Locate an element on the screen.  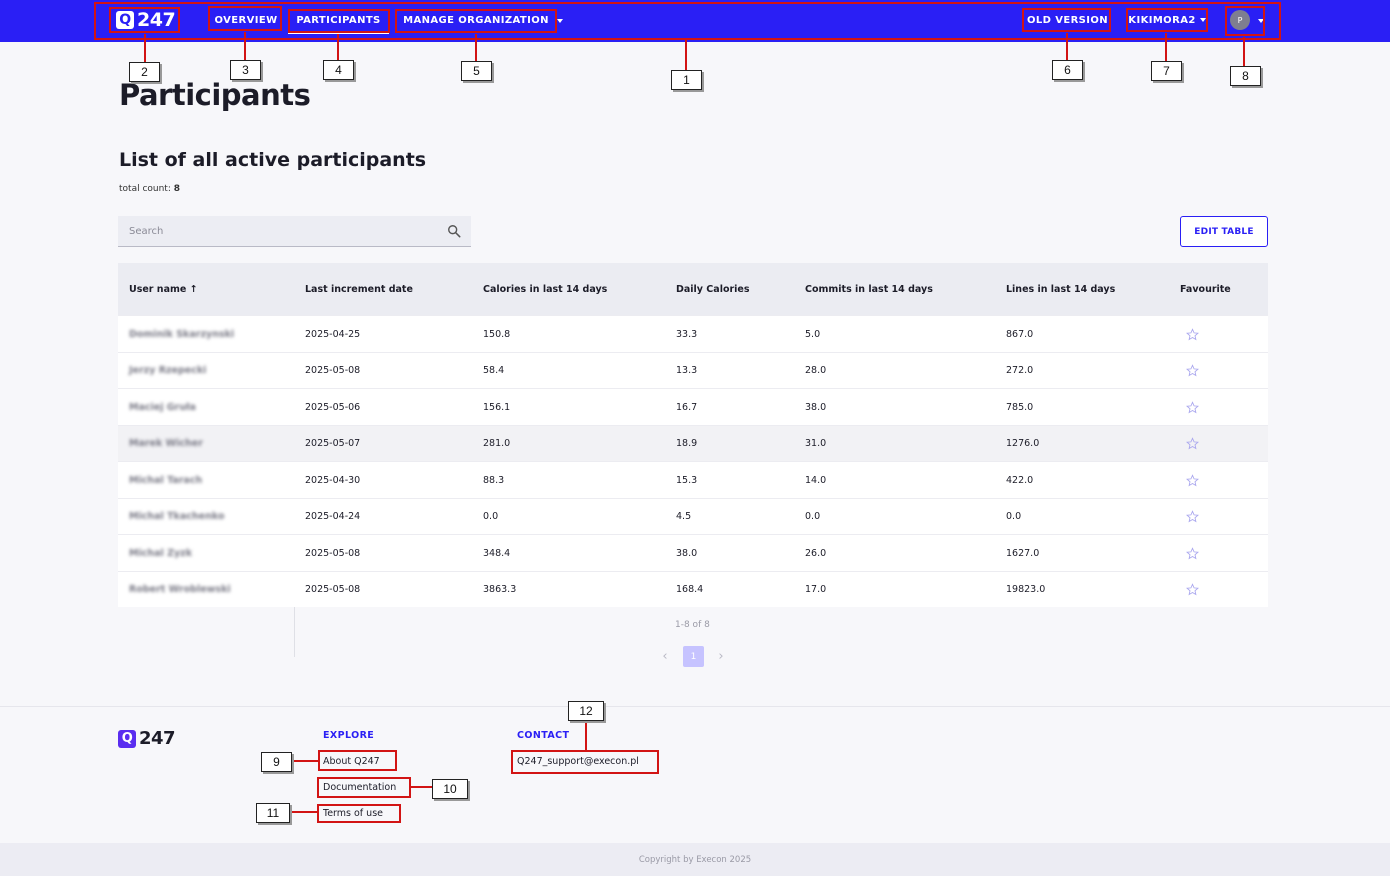
total-count-value: 8 is located at coordinates (177, 189).